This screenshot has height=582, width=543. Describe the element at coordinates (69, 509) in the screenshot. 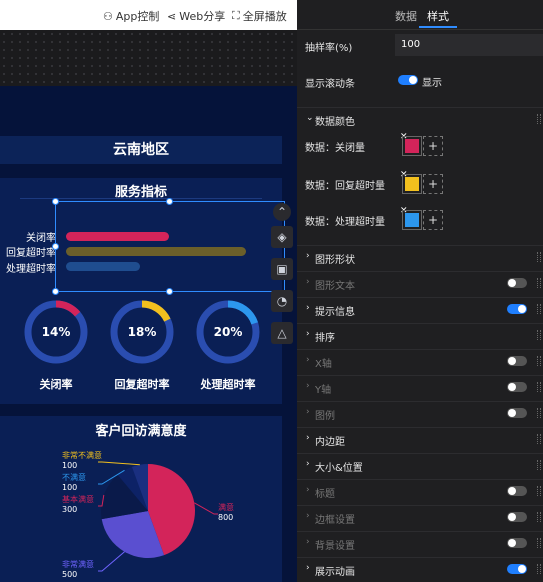

I see `pie-label-value: 300` at that location.